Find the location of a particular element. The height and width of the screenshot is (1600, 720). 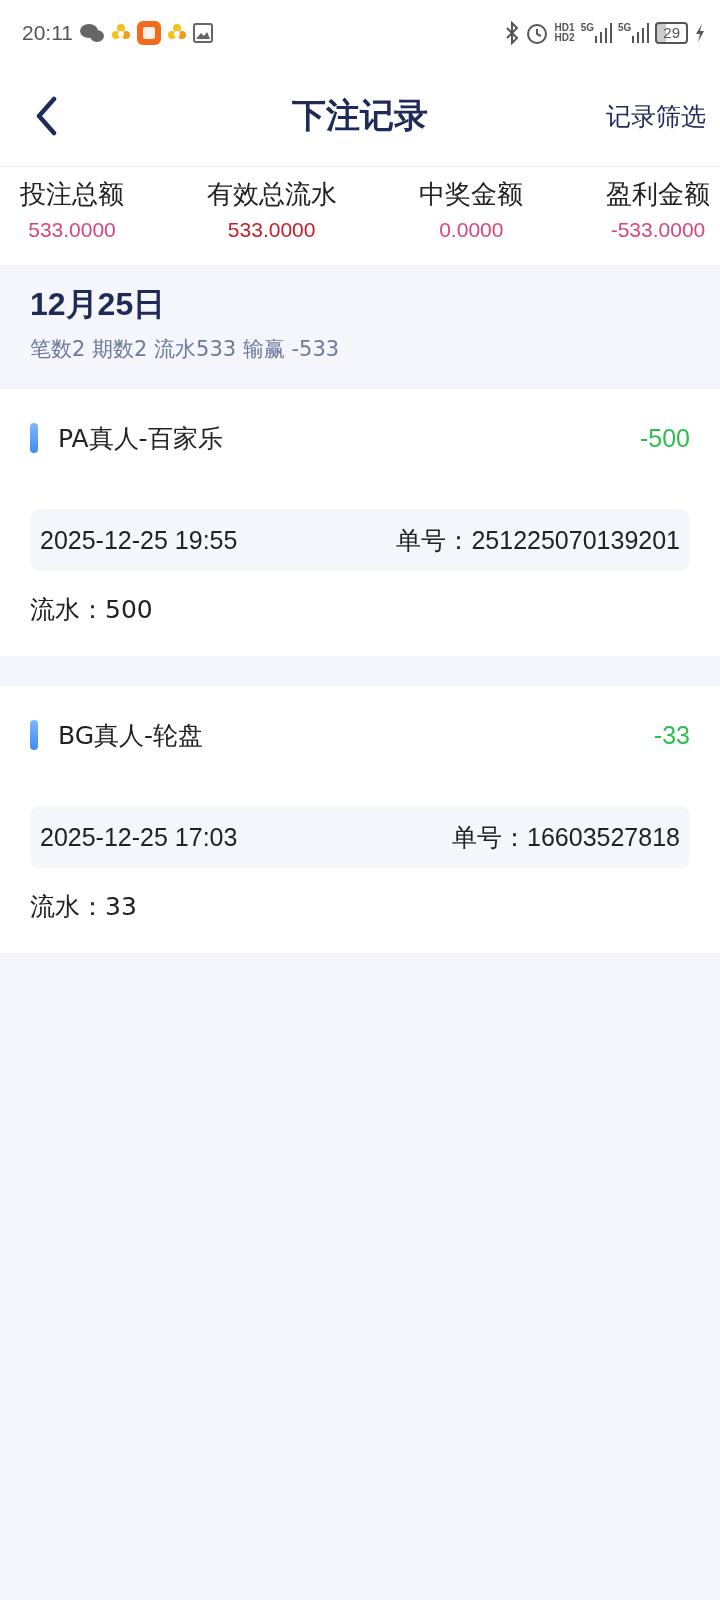

summary-value: -533.0000 is located at coordinates (658, 230).